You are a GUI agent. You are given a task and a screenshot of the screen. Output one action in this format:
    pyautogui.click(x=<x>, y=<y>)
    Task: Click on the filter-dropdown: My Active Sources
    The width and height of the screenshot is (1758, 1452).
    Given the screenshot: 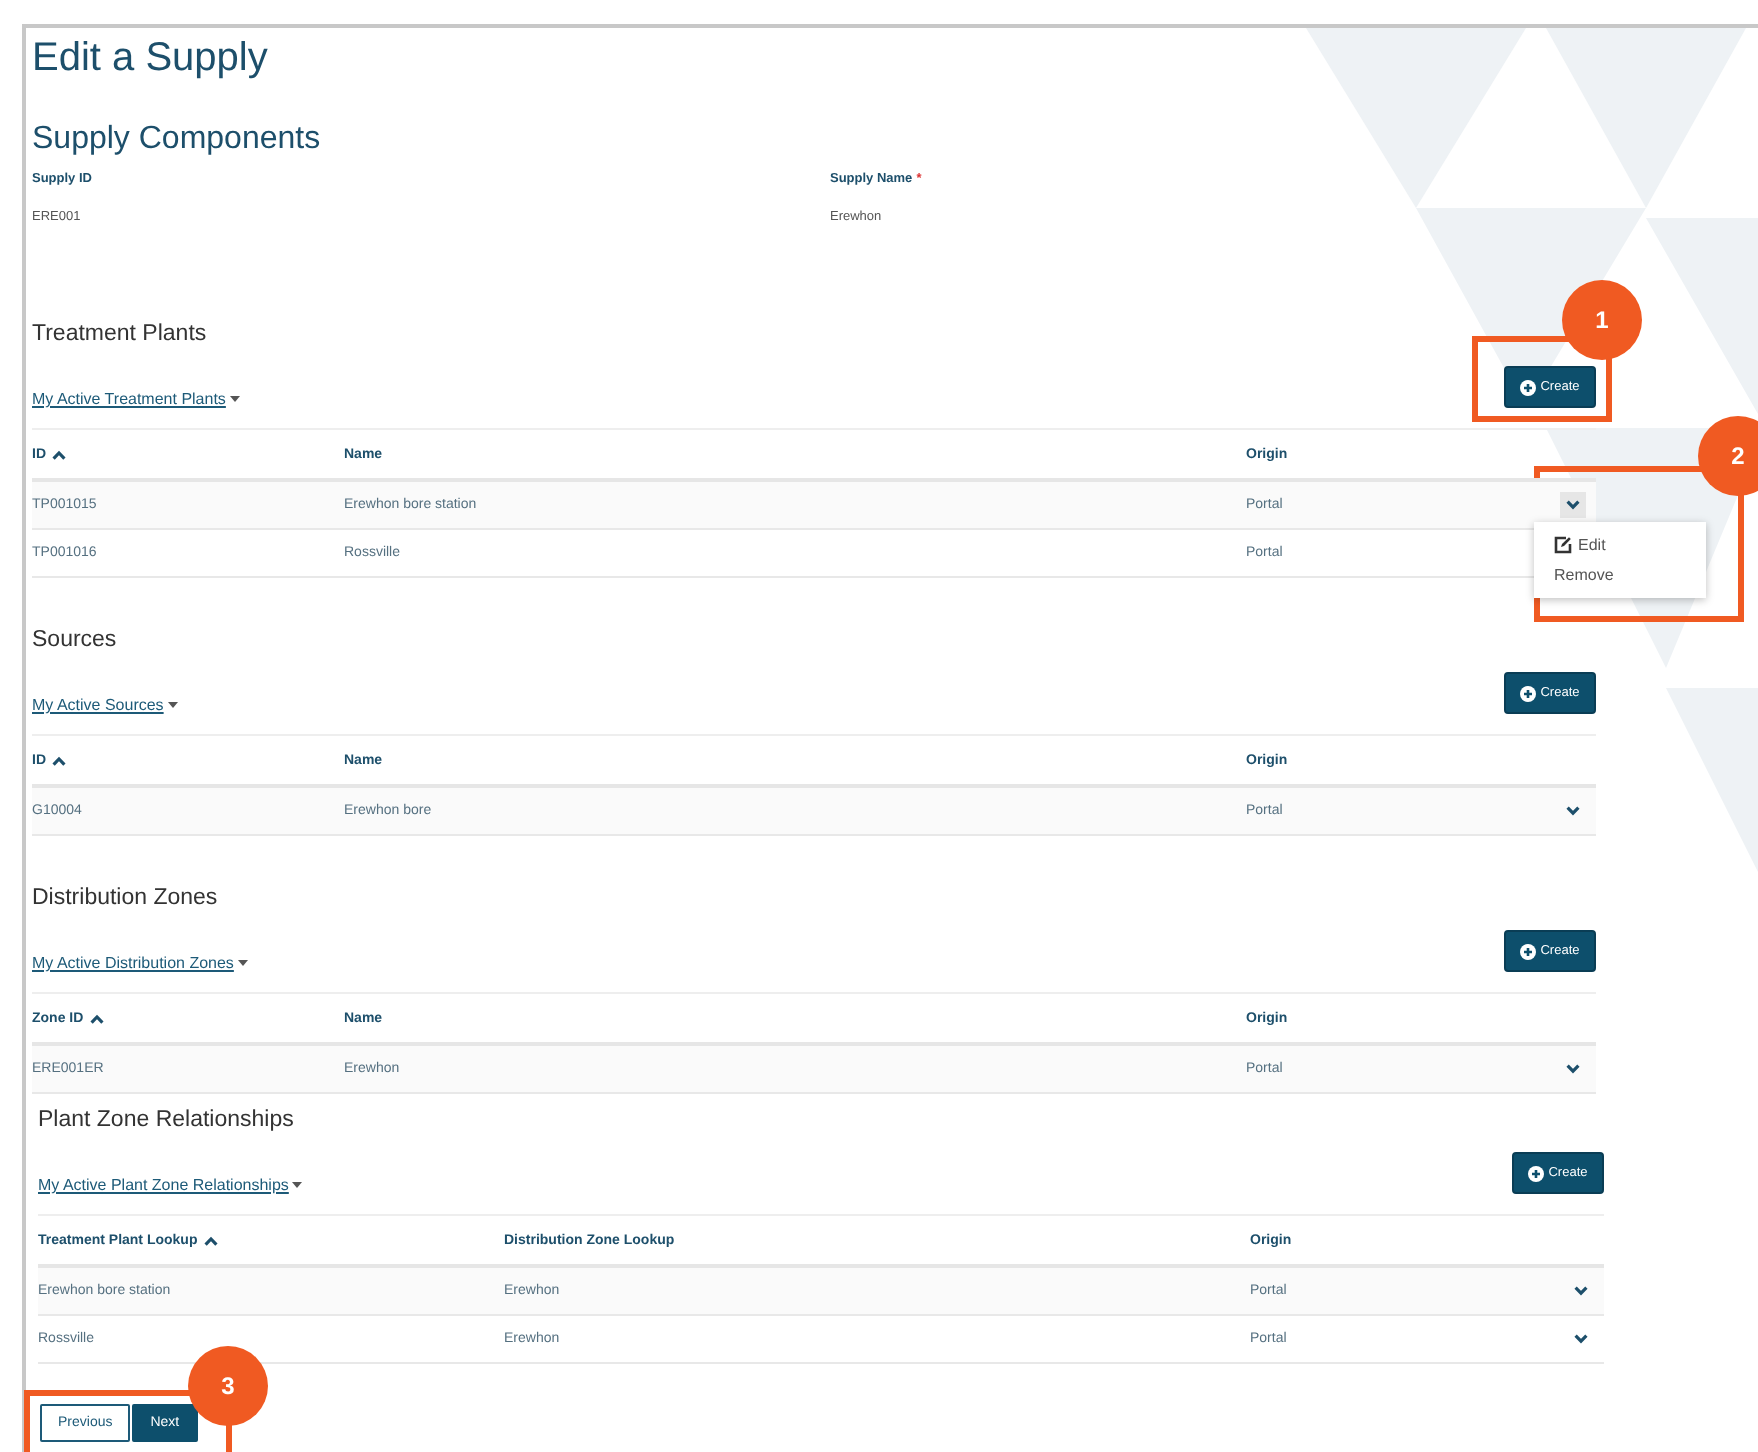 What is the action you would take?
    pyautogui.click(x=105, y=705)
    